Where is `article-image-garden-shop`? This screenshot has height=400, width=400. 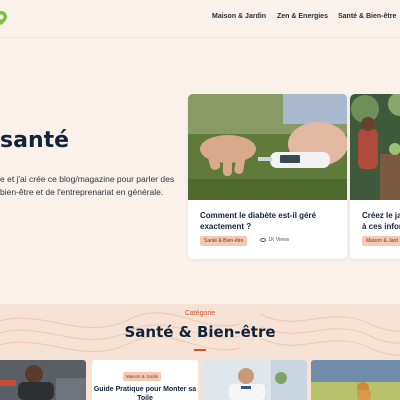 article-image-garden-shop is located at coordinates (375, 147).